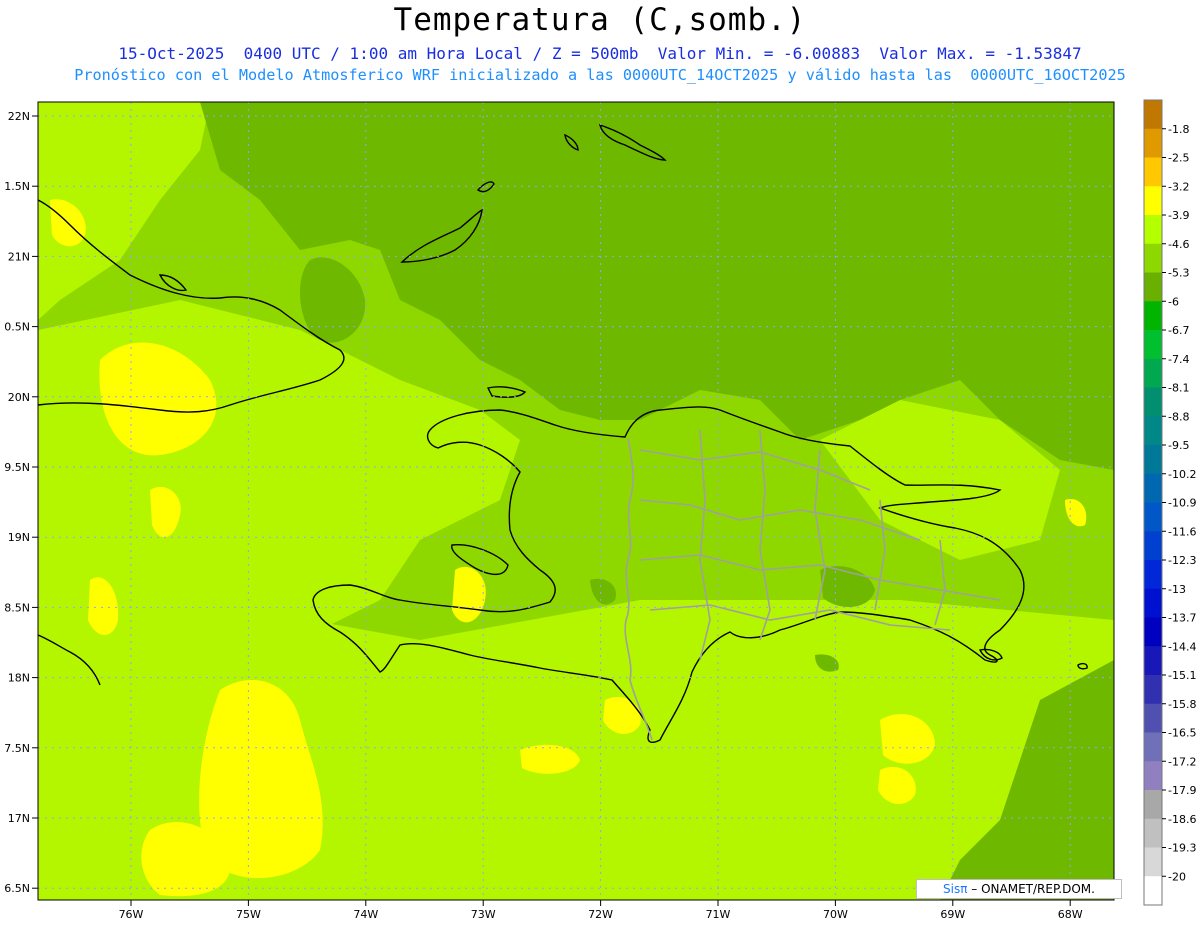 The image size is (1200, 927). What do you see at coordinates (248, 914) in the screenshot?
I see `lon-label: 75W` at bounding box center [248, 914].